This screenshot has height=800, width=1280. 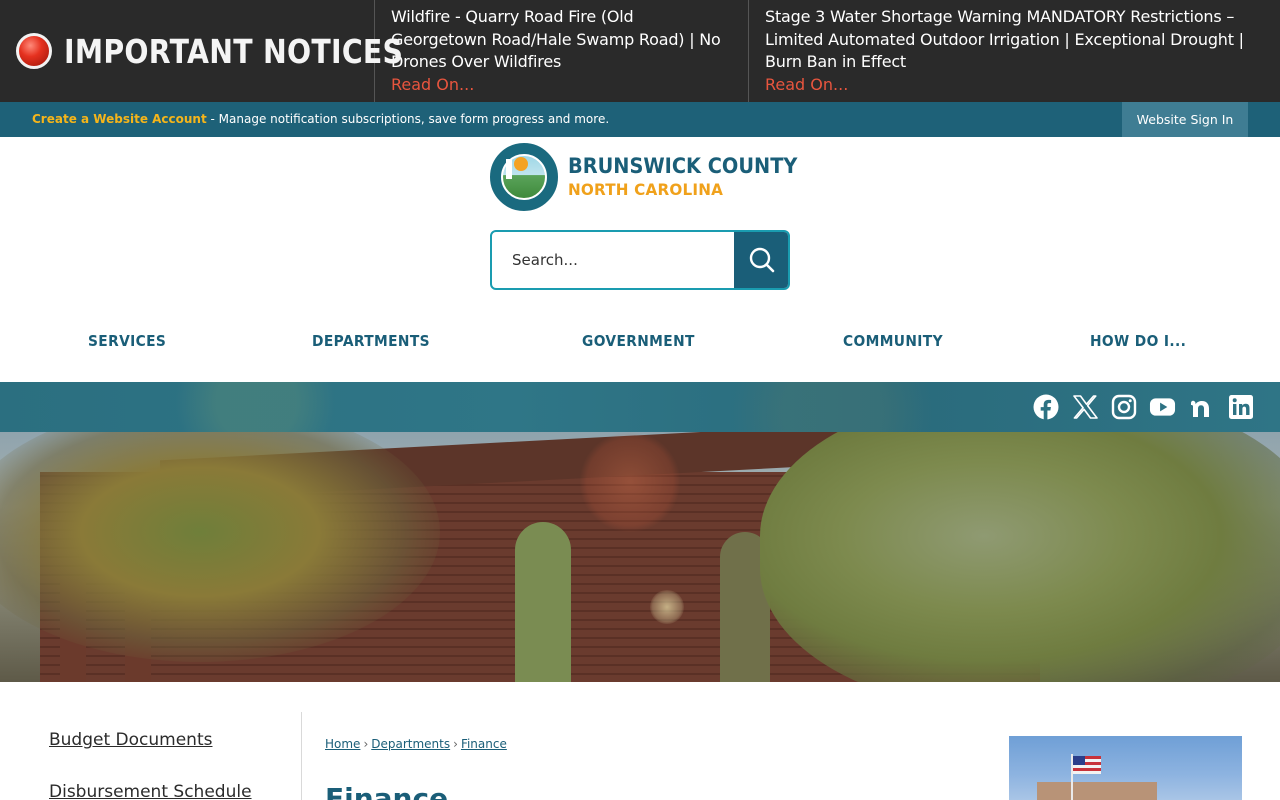 What do you see at coordinates (130, 740) in the screenshot?
I see `side-nav-budget-documents: Budget Documents` at bounding box center [130, 740].